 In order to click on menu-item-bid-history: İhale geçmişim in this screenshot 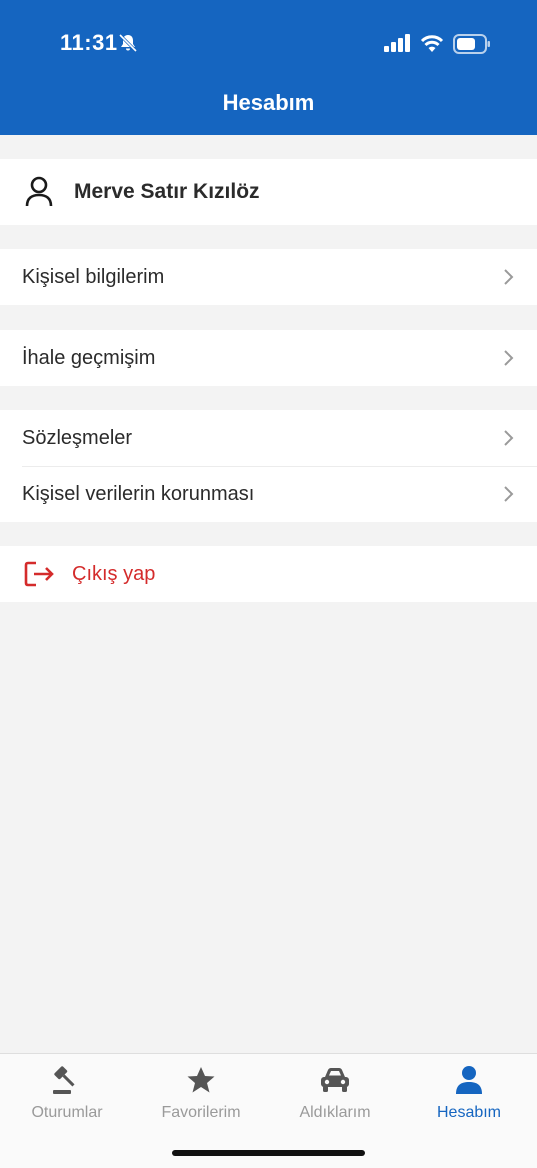, I will do `click(268, 358)`.